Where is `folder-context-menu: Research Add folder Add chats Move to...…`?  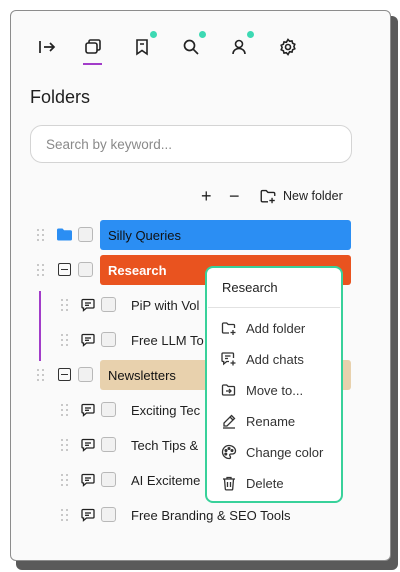
folder-context-menu: Research Add folder Add chats Move to...… is located at coordinates (274, 384).